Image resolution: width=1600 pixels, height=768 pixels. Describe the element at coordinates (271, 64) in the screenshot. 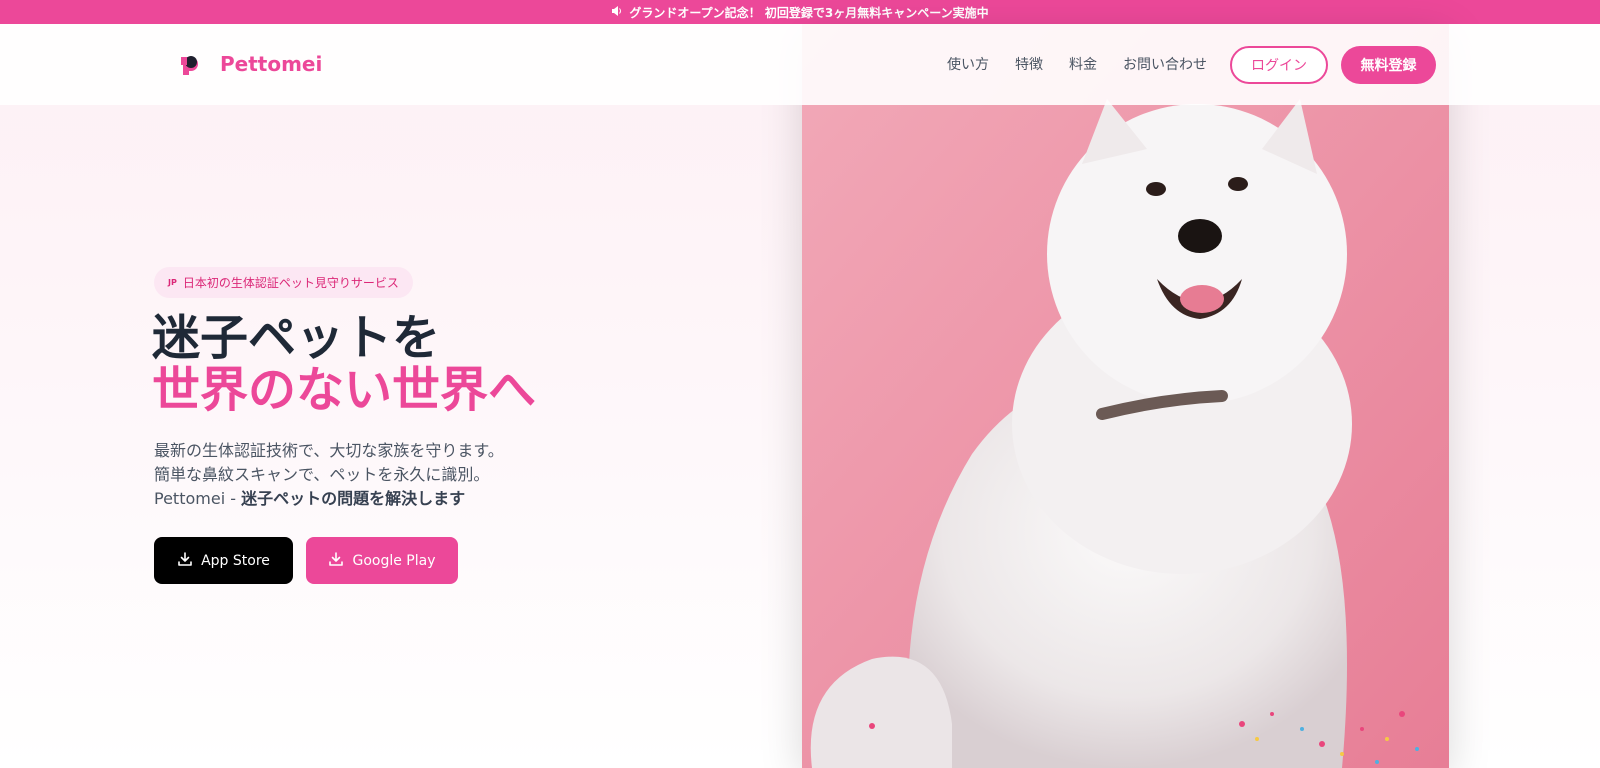

I see `brand-name: Pettomei` at that location.